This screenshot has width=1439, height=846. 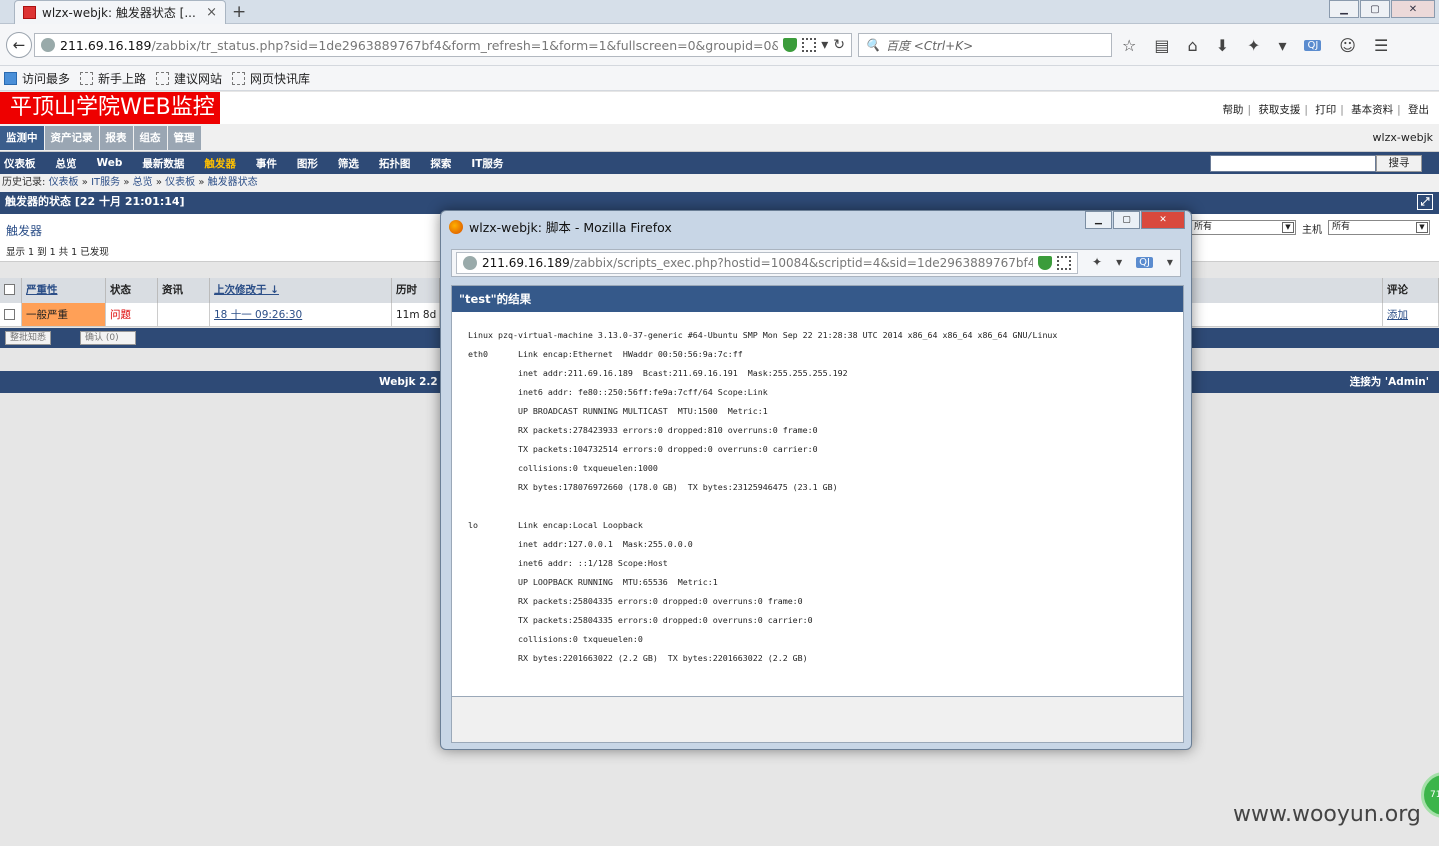 I want to click on menu-configuration: 组态, so click(x=150, y=138).